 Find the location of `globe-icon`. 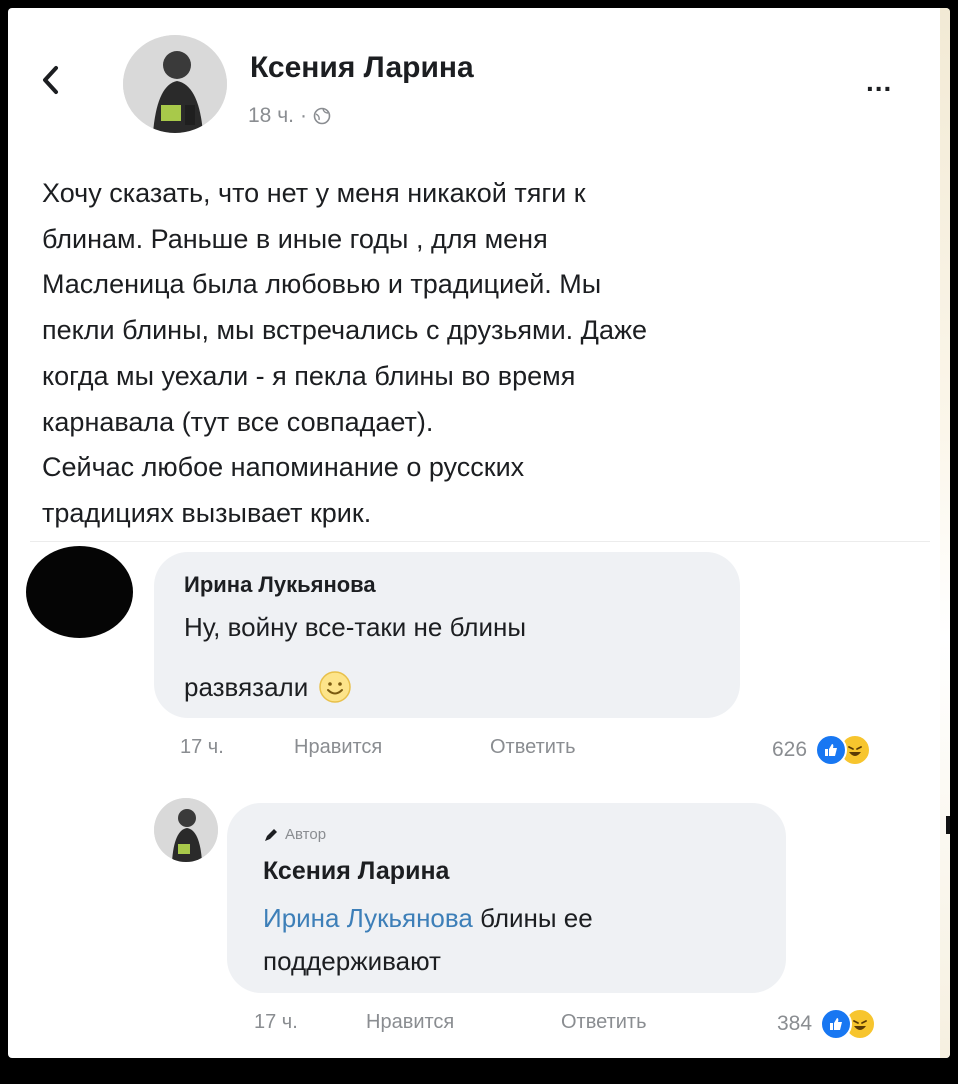

globe-icon is located at coordinates (322, 116).